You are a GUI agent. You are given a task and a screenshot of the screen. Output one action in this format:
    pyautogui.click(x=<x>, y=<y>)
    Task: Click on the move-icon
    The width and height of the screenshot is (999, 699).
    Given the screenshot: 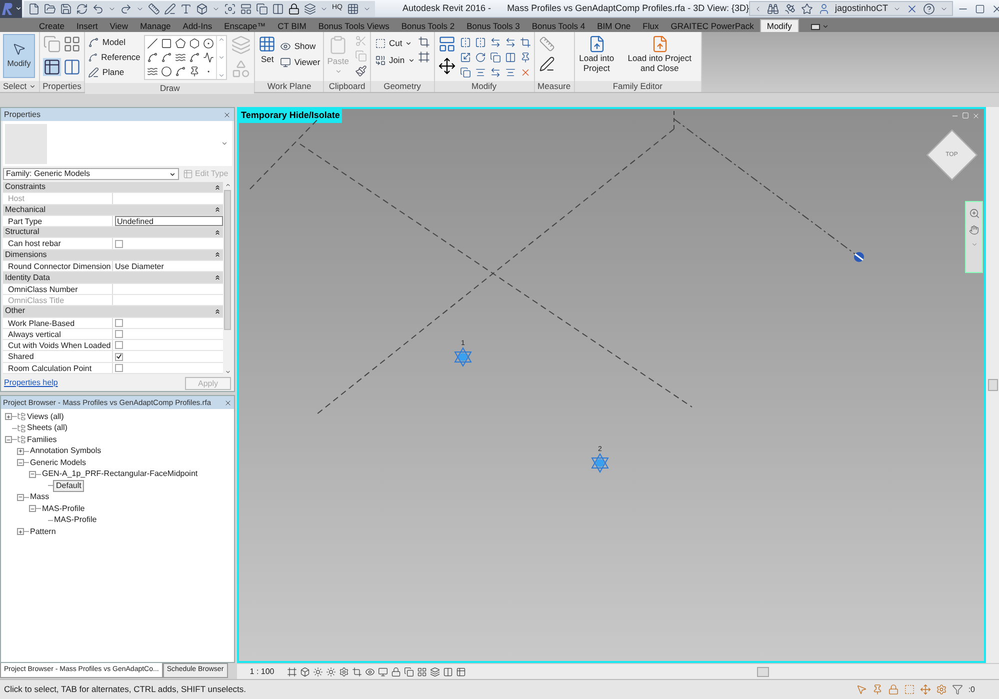 What is the action you would take?
    pyautogui.click(x=447, y=66)
    